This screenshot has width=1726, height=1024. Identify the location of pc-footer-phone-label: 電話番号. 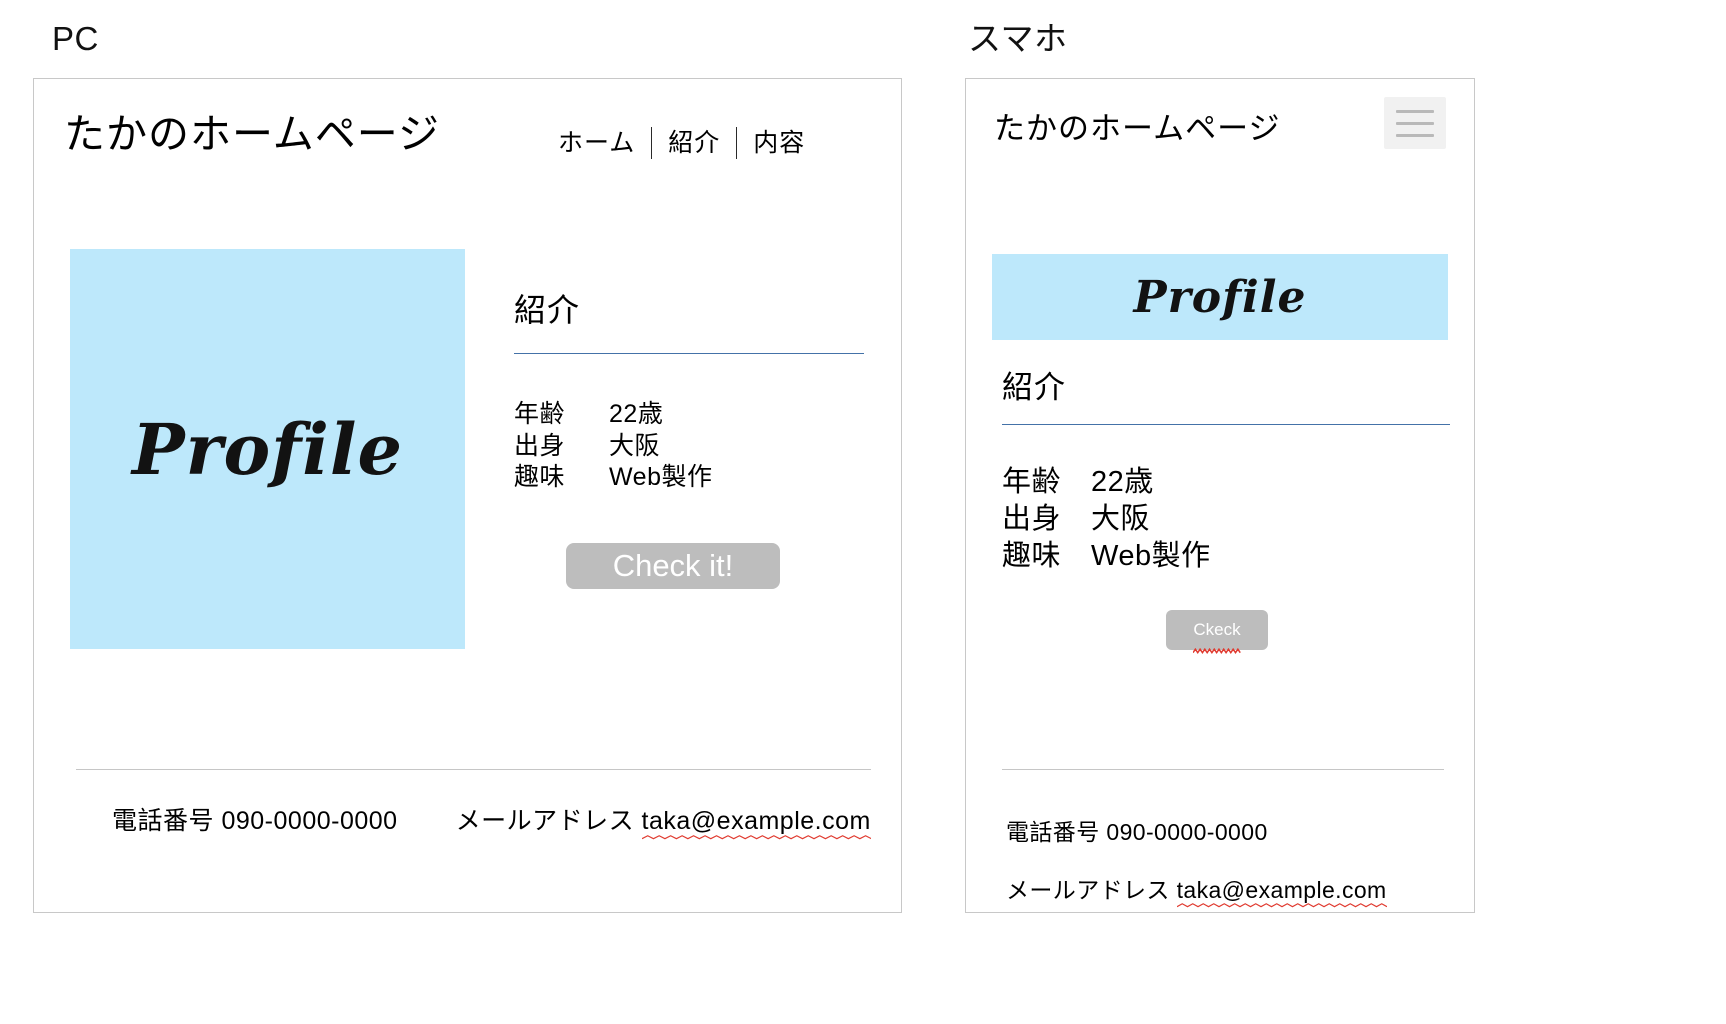
(163, 821).